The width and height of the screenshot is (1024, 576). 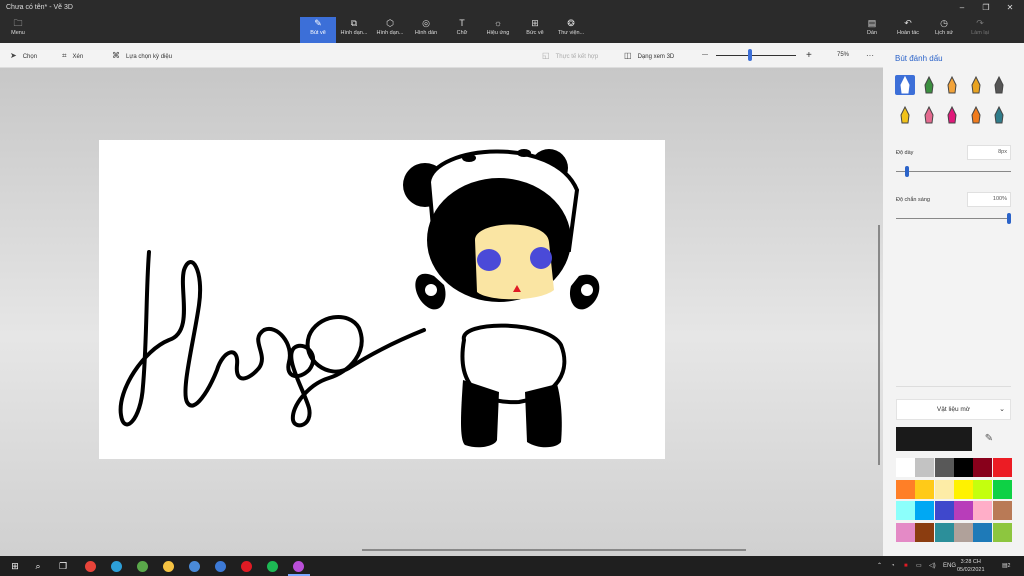 What do you see at coordinates (168, 566) in the screenshot?
I see `file-explorer-icon` at bounding box center [168, 566].